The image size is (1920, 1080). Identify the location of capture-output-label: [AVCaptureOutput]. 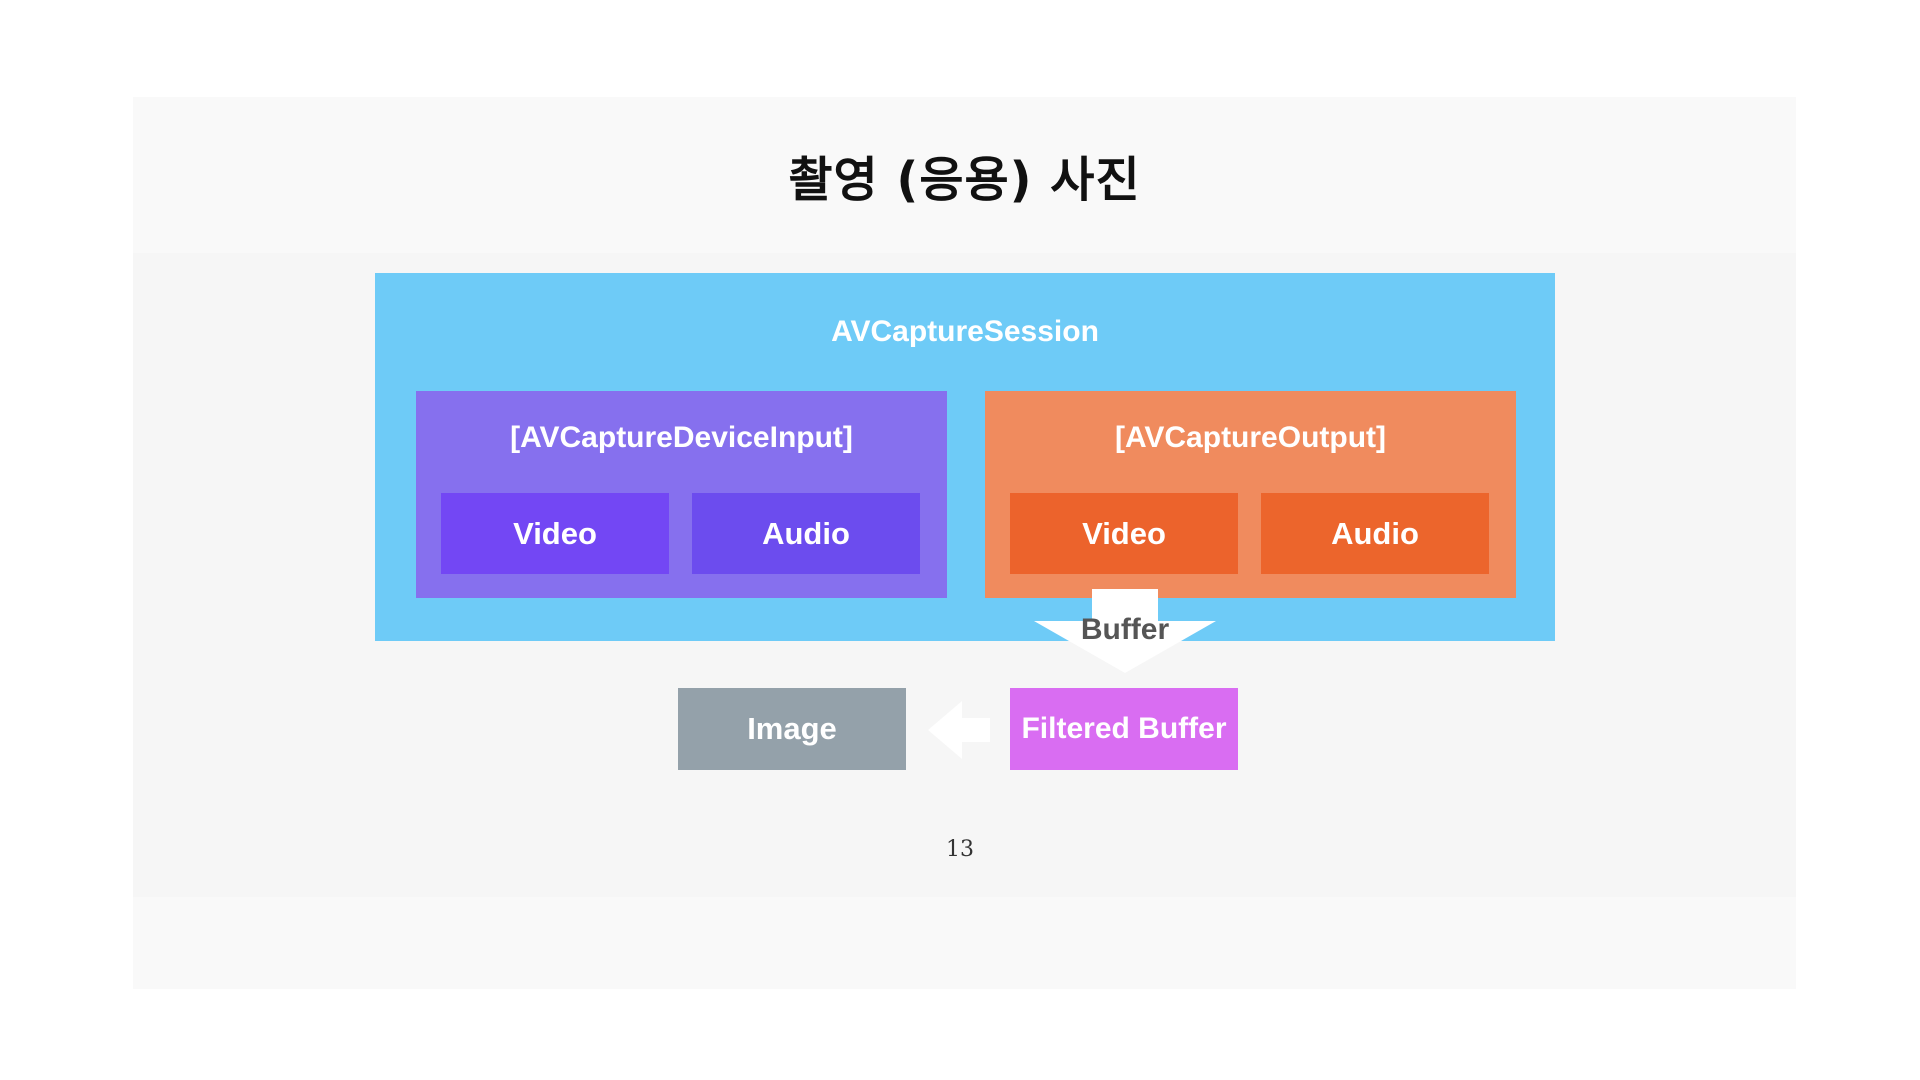
(1250, 437).